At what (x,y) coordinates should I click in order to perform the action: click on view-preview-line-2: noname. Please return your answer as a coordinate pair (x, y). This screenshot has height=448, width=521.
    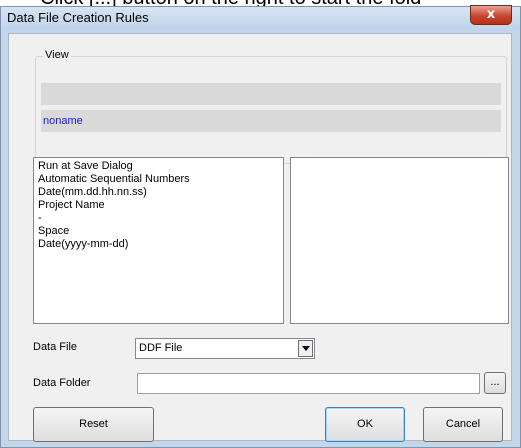
    Looking at the image, I should click on (271, 121).